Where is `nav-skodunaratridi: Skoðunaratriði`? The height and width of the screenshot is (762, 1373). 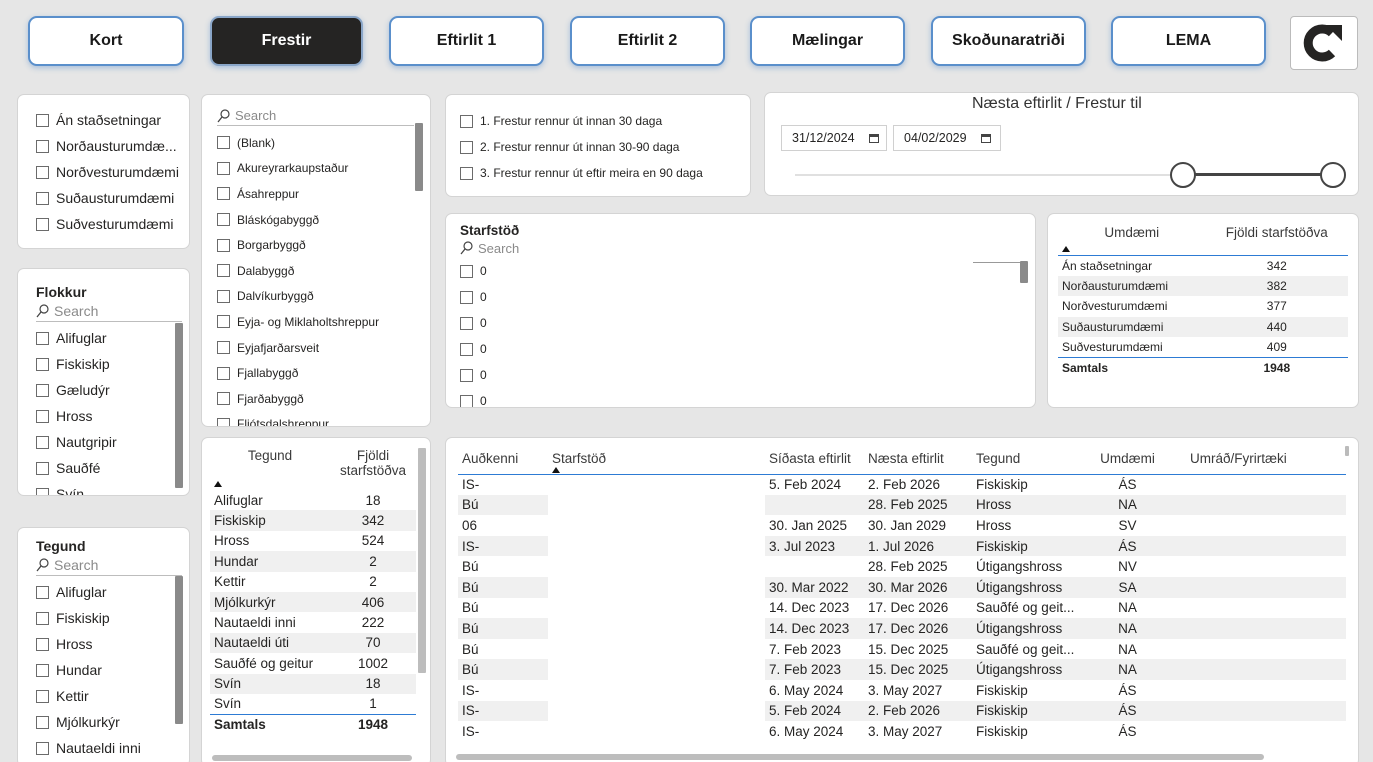
nav-skodunaratridi: Skoðunaratriði is located at coordinates (1008, 41).